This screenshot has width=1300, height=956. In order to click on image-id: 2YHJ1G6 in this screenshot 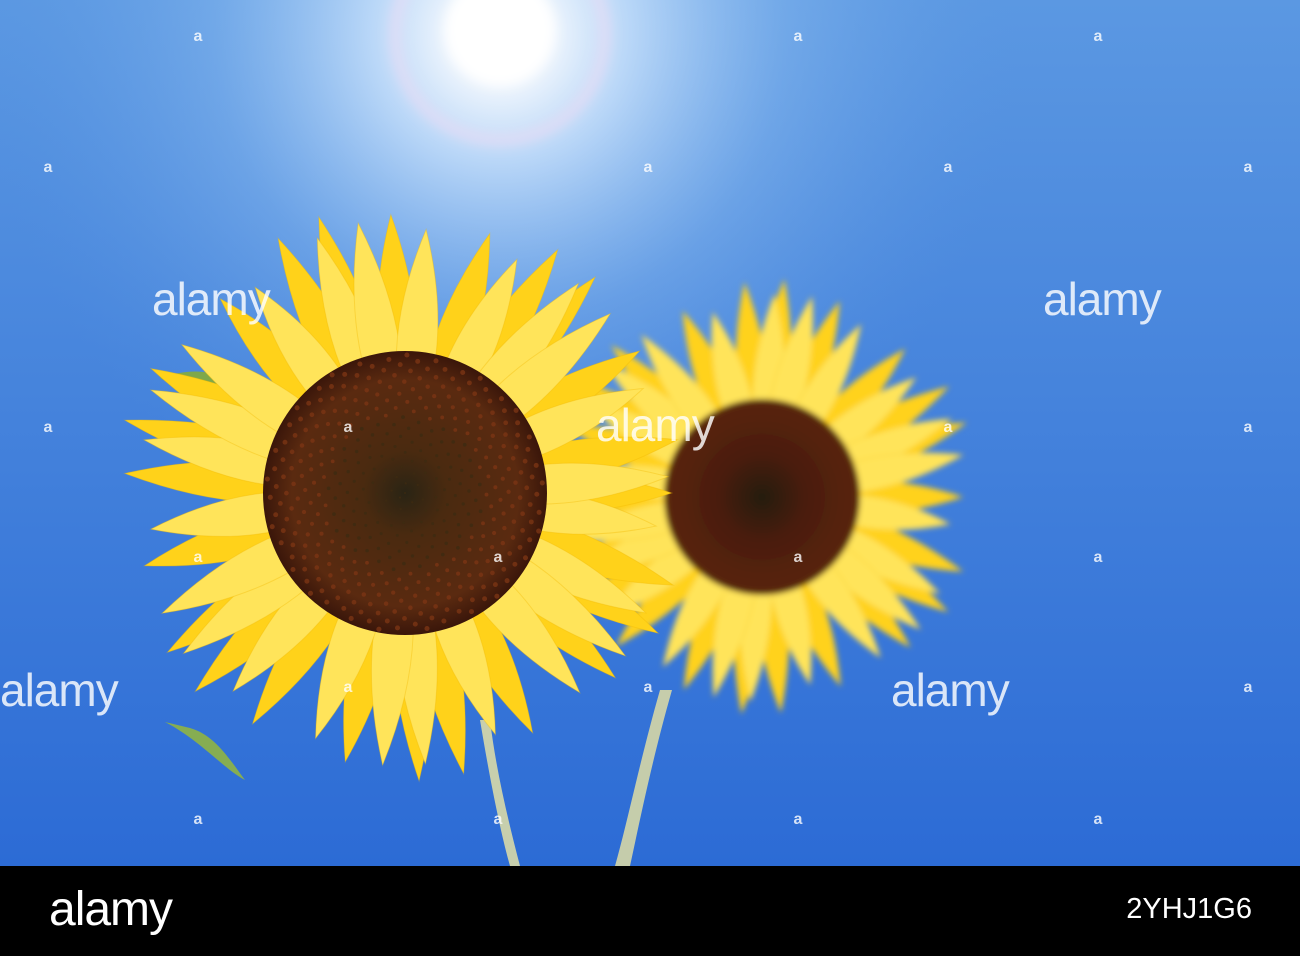, I will do `click(1189, 909)`.